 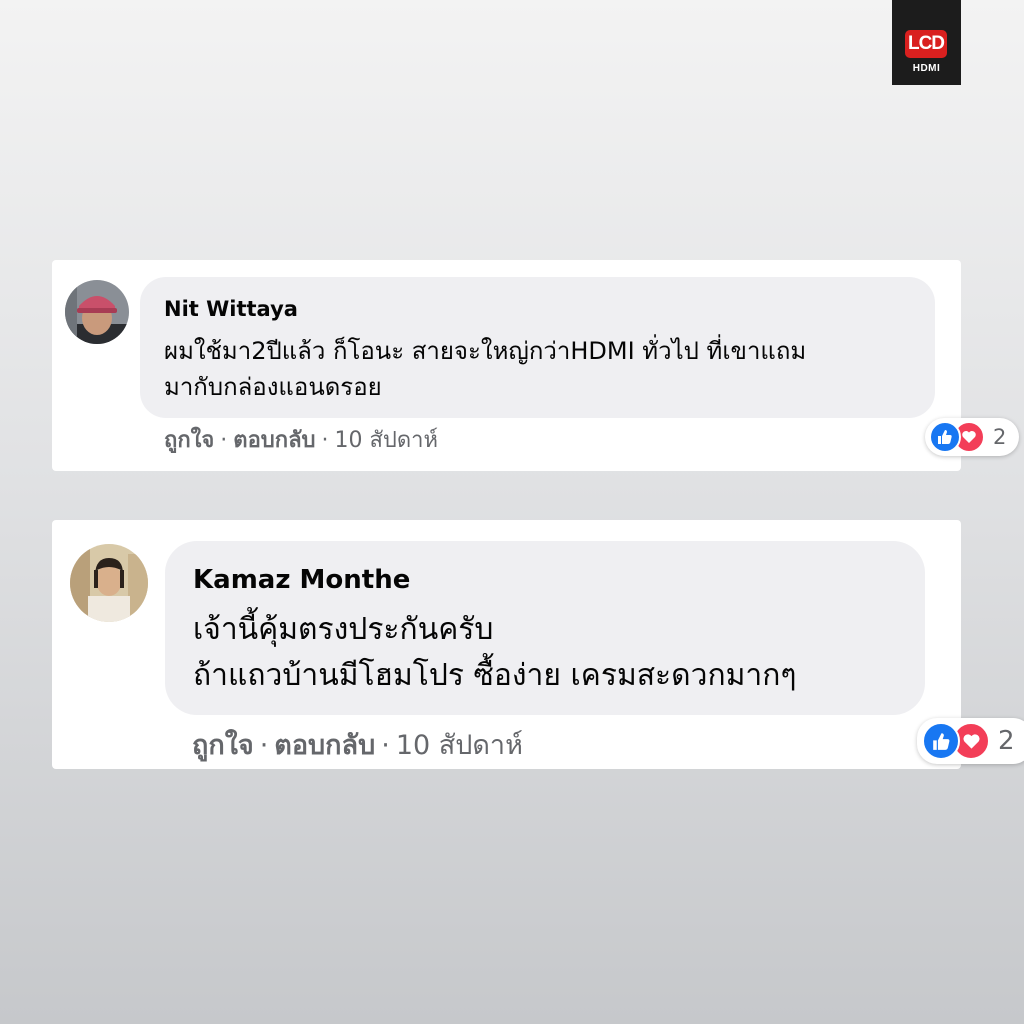 I want to click on logo-badge: LCD, so click(x=926, y=44).